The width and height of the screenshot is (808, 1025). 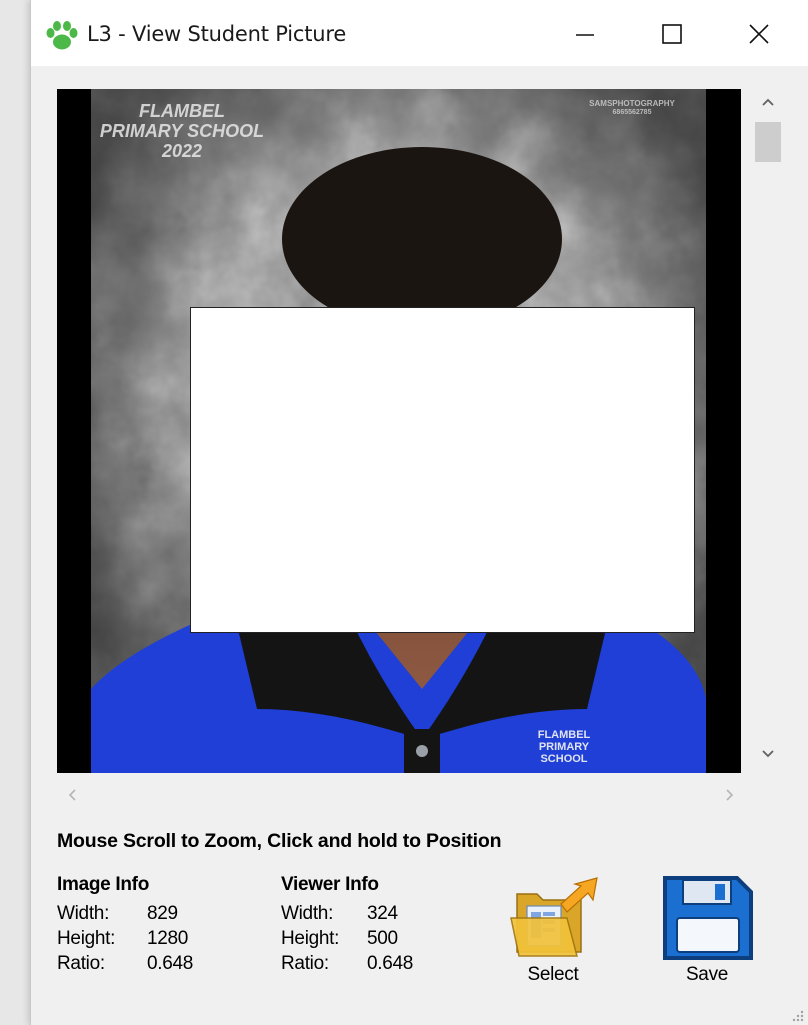 I want to click on minimize-button, so click(x=584, y=34).